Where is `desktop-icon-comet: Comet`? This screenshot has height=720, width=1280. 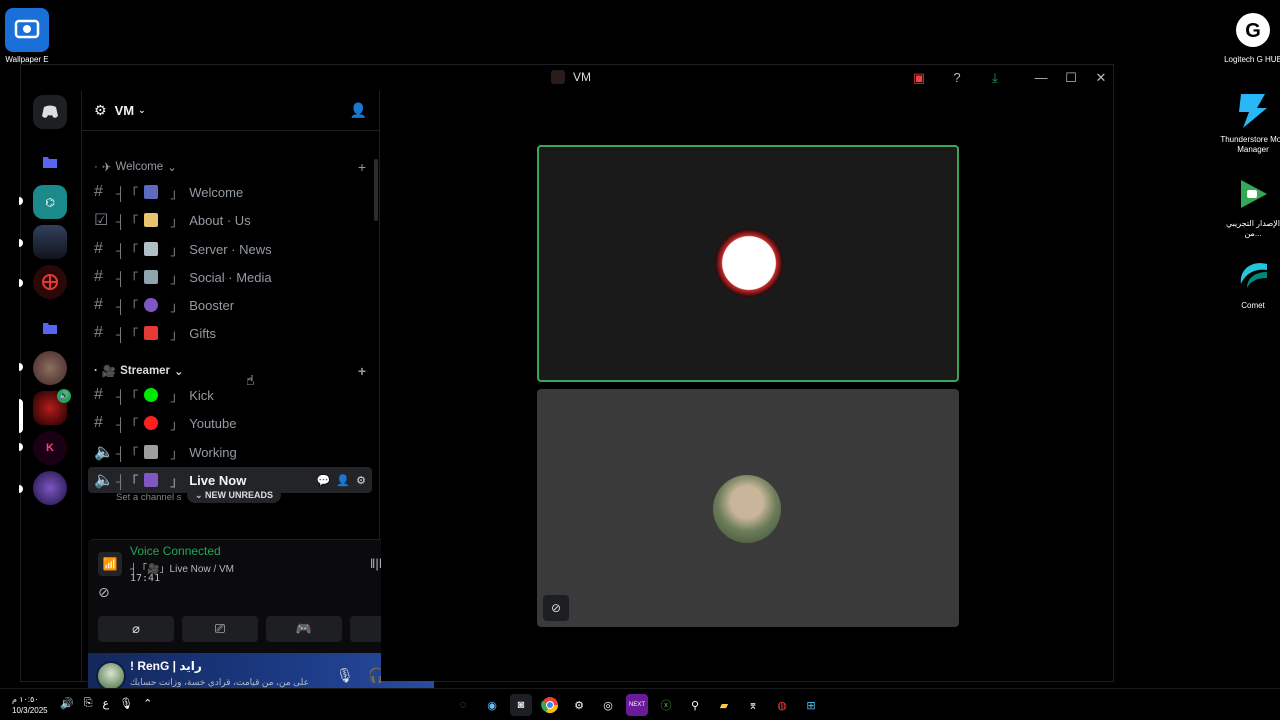 desktop-icon-comet: Comet is located at coordinates (1249, 282).